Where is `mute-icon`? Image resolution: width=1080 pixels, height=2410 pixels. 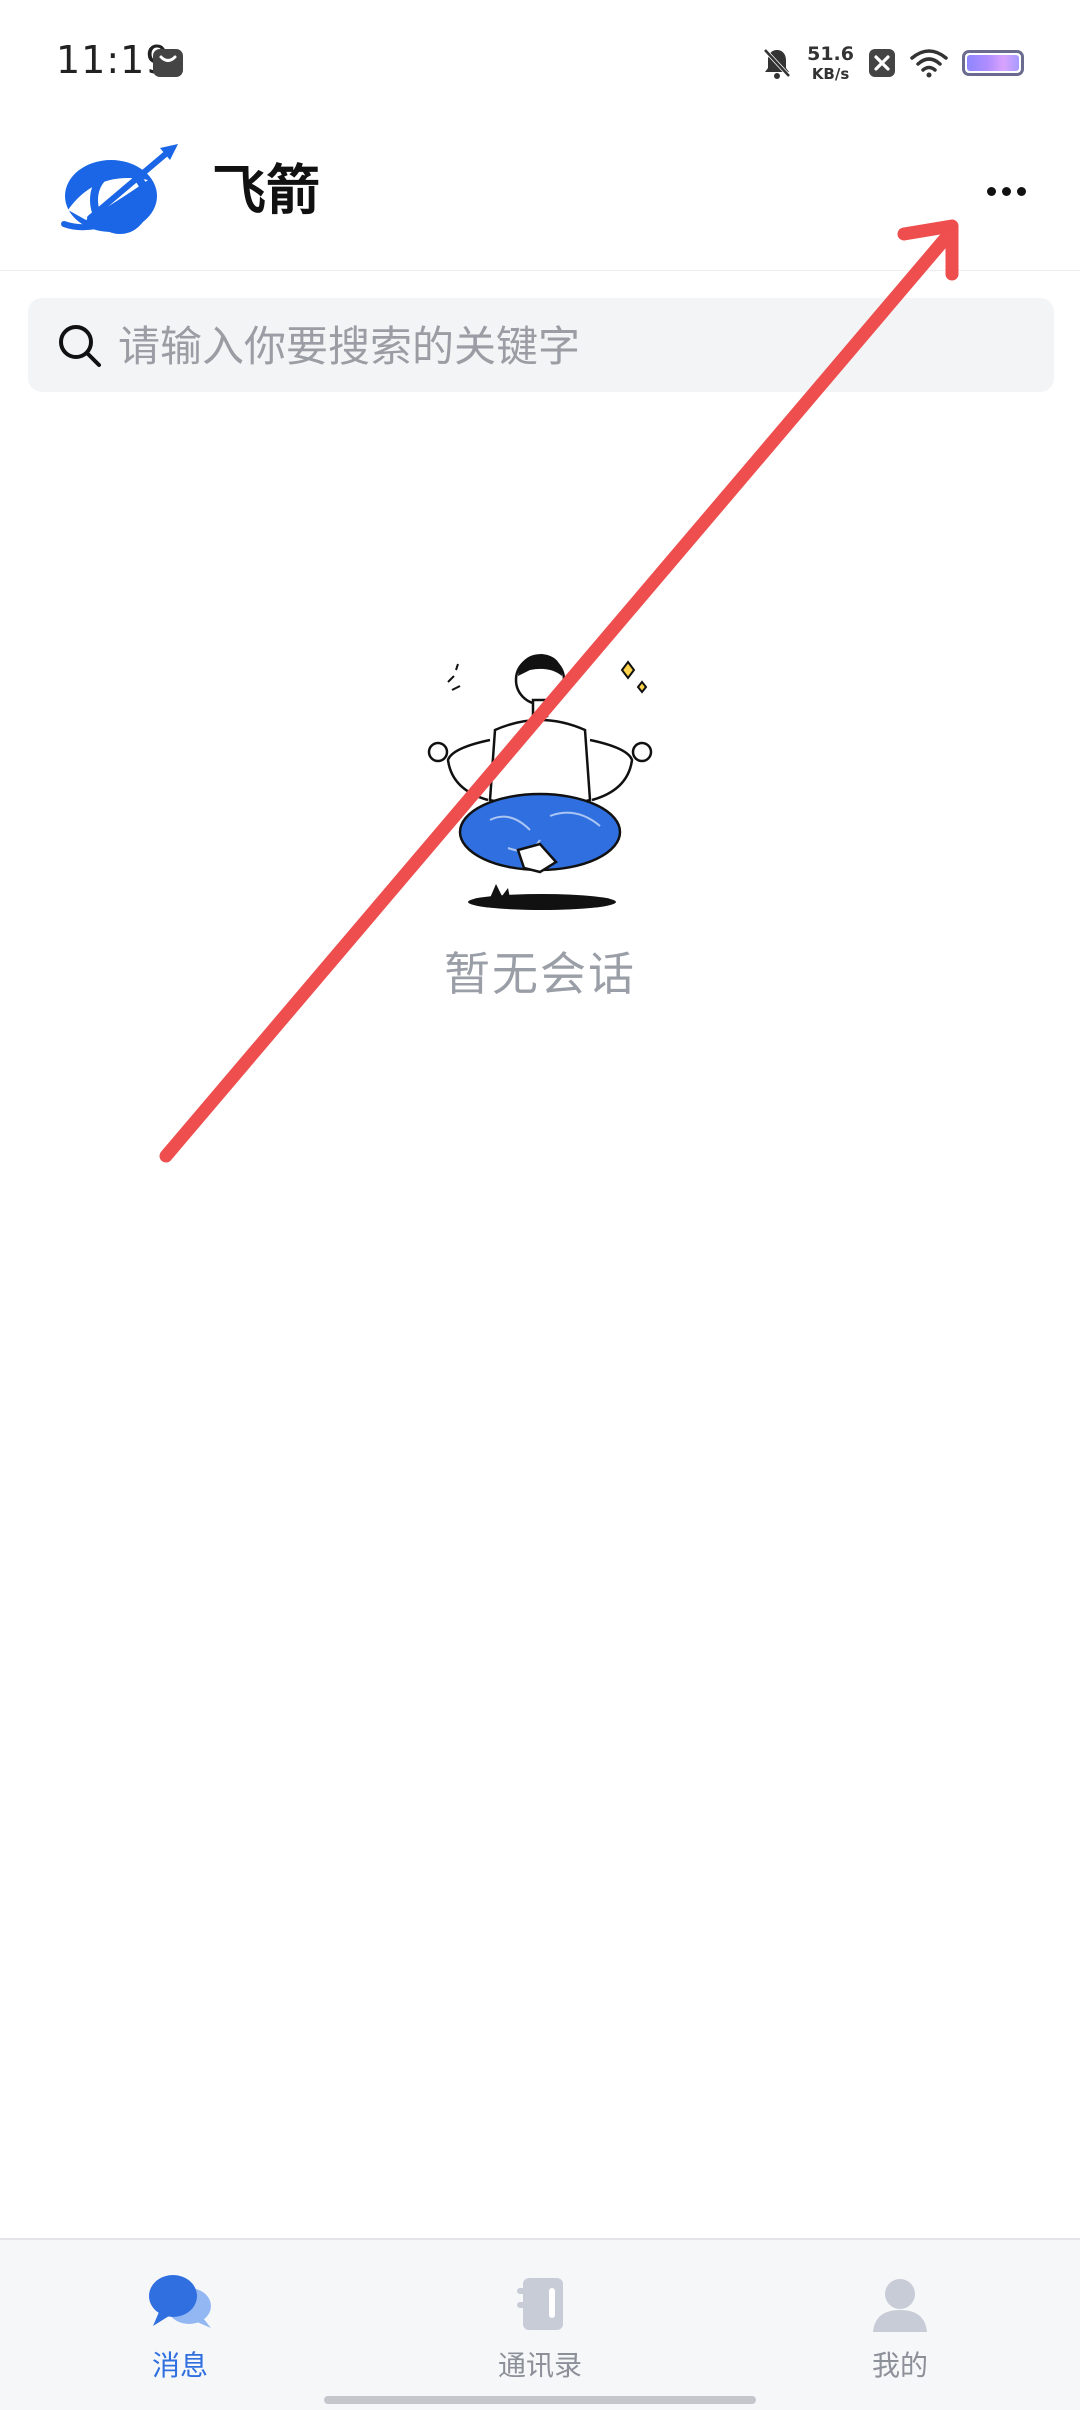
mute-icon is located at coordinates (777, 63).